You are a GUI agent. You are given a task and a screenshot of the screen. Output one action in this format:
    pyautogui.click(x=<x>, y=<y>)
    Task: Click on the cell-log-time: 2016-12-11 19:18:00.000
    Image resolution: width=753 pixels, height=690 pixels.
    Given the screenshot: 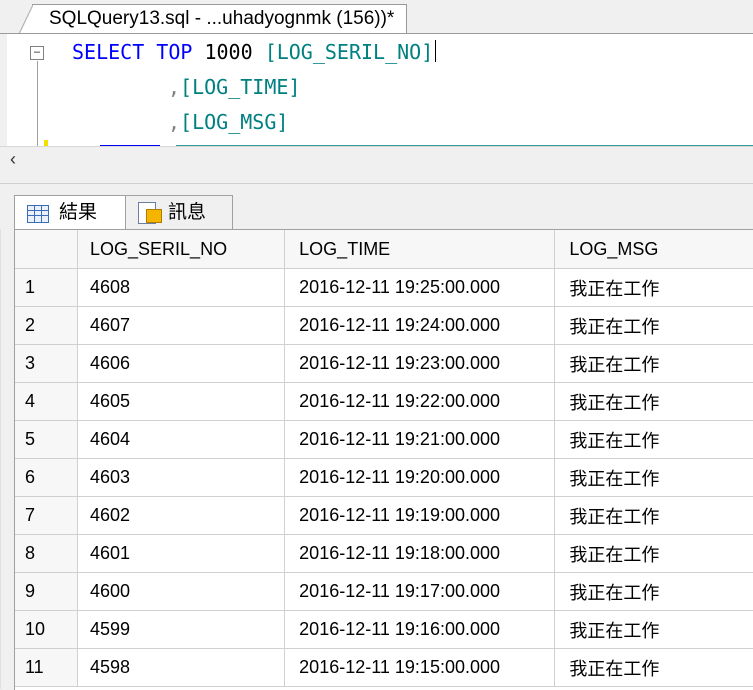 What is the action you would take?
    pyautogui.click(x=420, y=553)
    